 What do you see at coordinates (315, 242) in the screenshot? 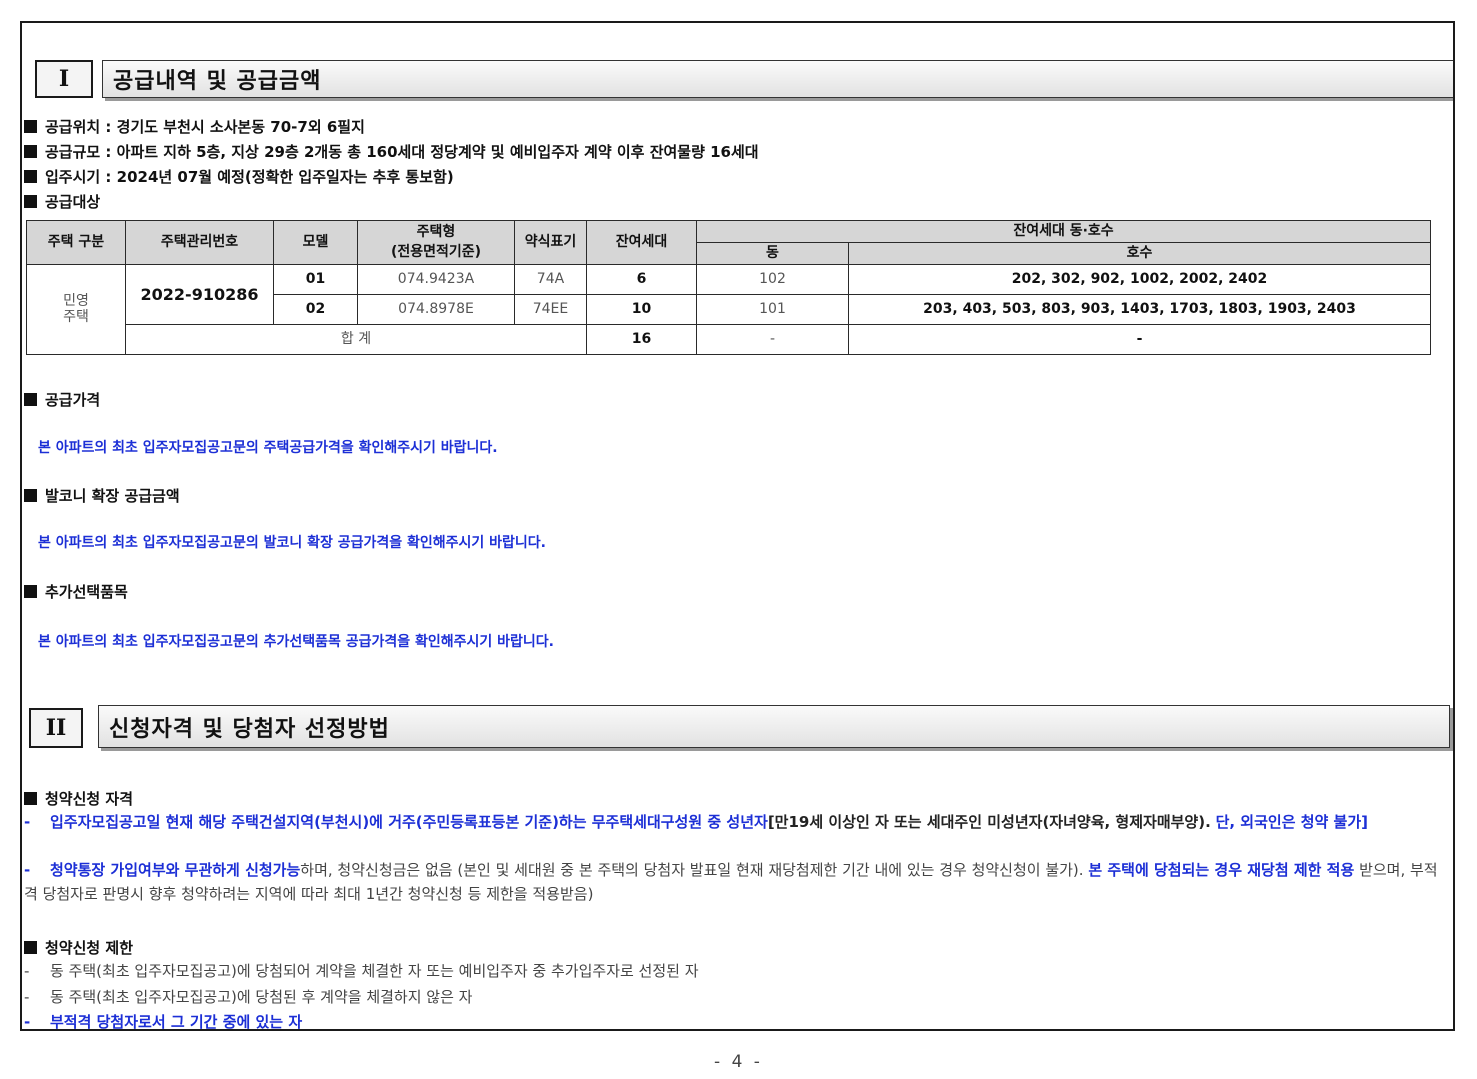
I see `header-model: 모델` at bounding box center [315, 242].